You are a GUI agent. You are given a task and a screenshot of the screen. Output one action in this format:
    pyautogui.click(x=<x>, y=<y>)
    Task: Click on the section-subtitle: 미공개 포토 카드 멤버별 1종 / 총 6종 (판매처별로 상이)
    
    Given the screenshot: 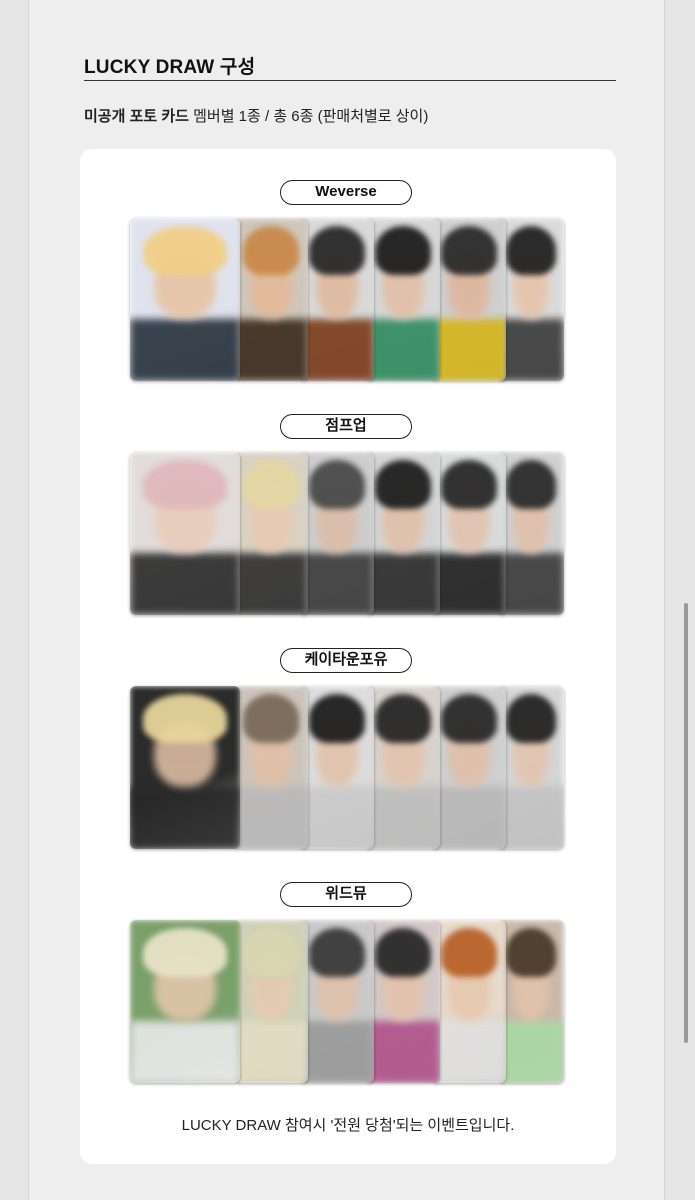 What is the action you would take?
    pyautogui.click(x=256, y=115)
    